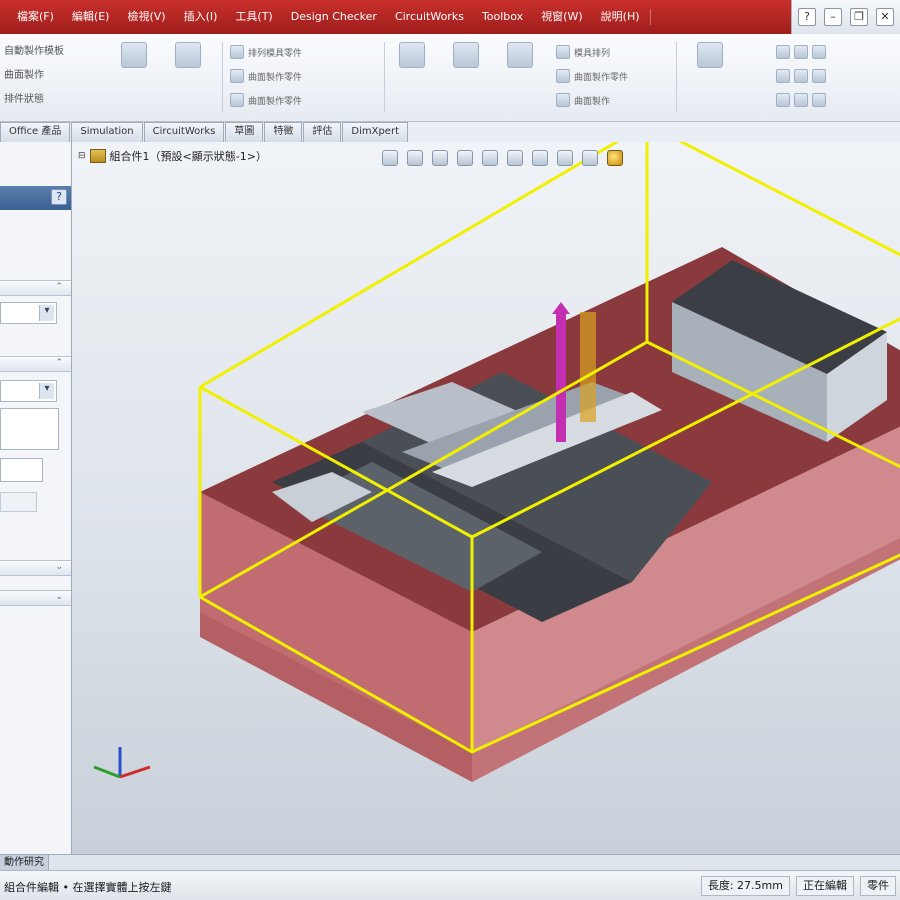 Image resolution: width=900 pixels, height=900 pixels. Describe the element at coordinates (24, 863) in the screenshot. I see `tab-motion-study: 動作研究` at that location.